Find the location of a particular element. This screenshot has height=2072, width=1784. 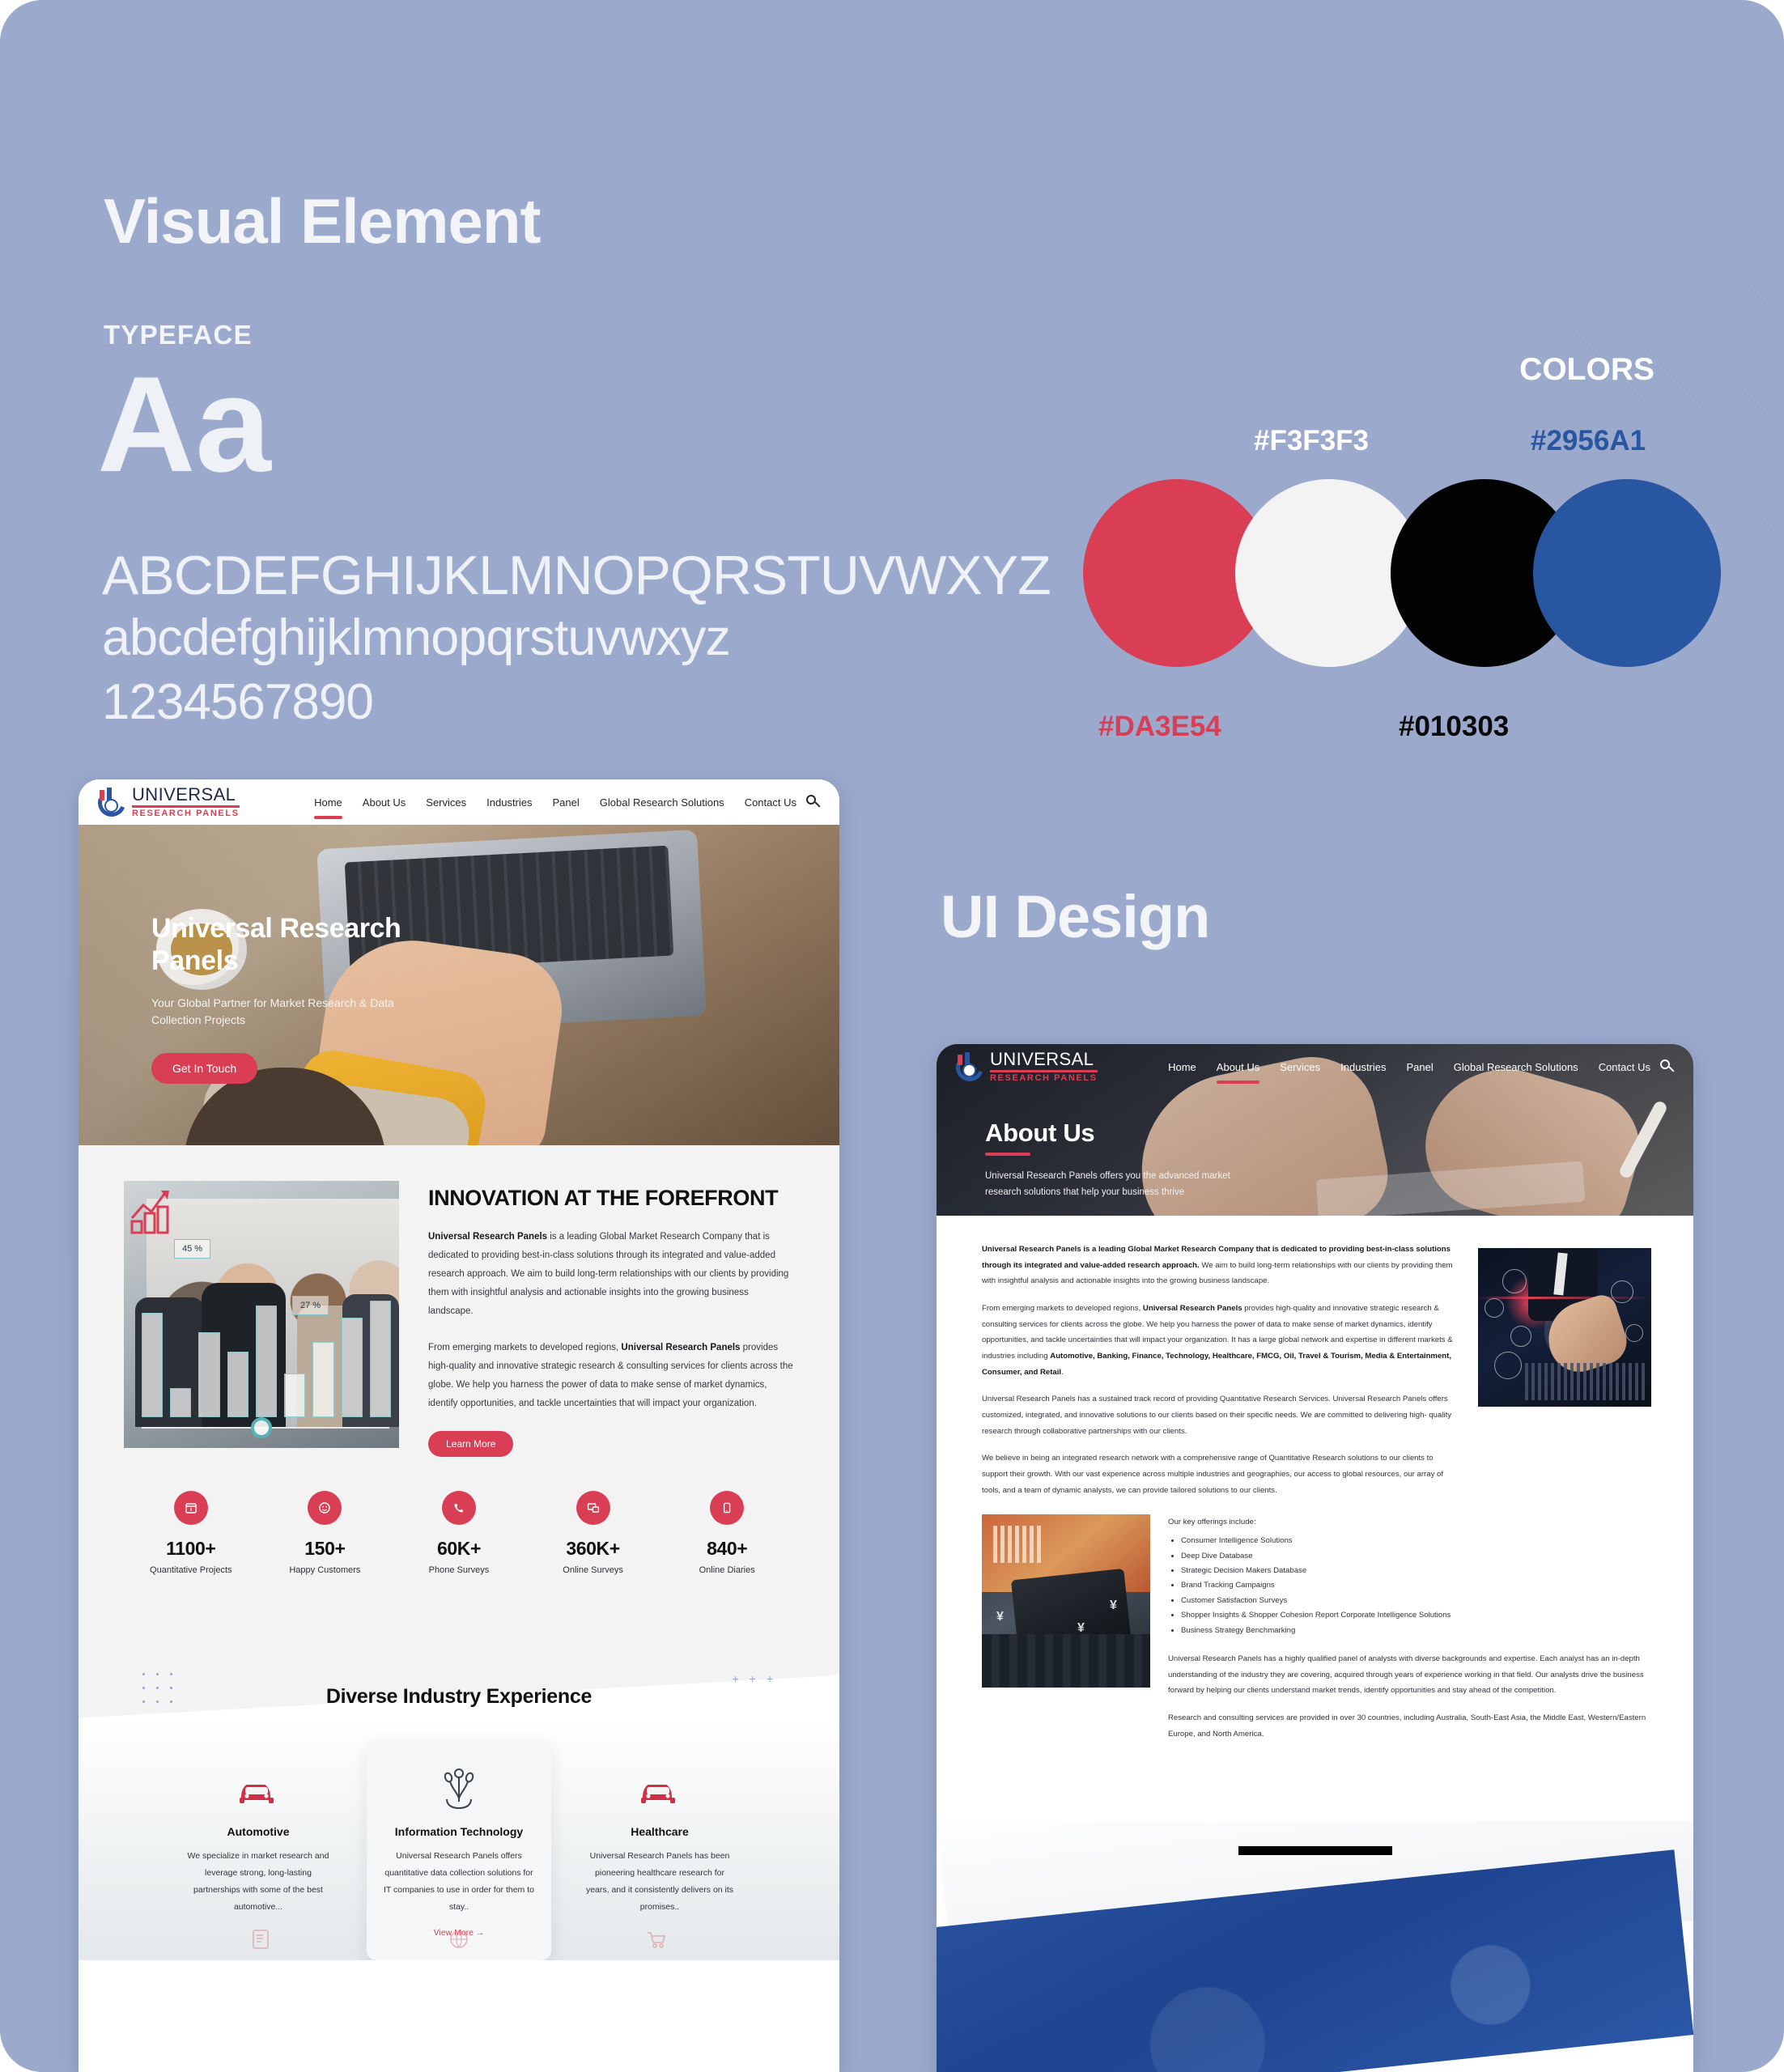

innovation-badge-27: 27 % is located at coordinates (310, 1305).